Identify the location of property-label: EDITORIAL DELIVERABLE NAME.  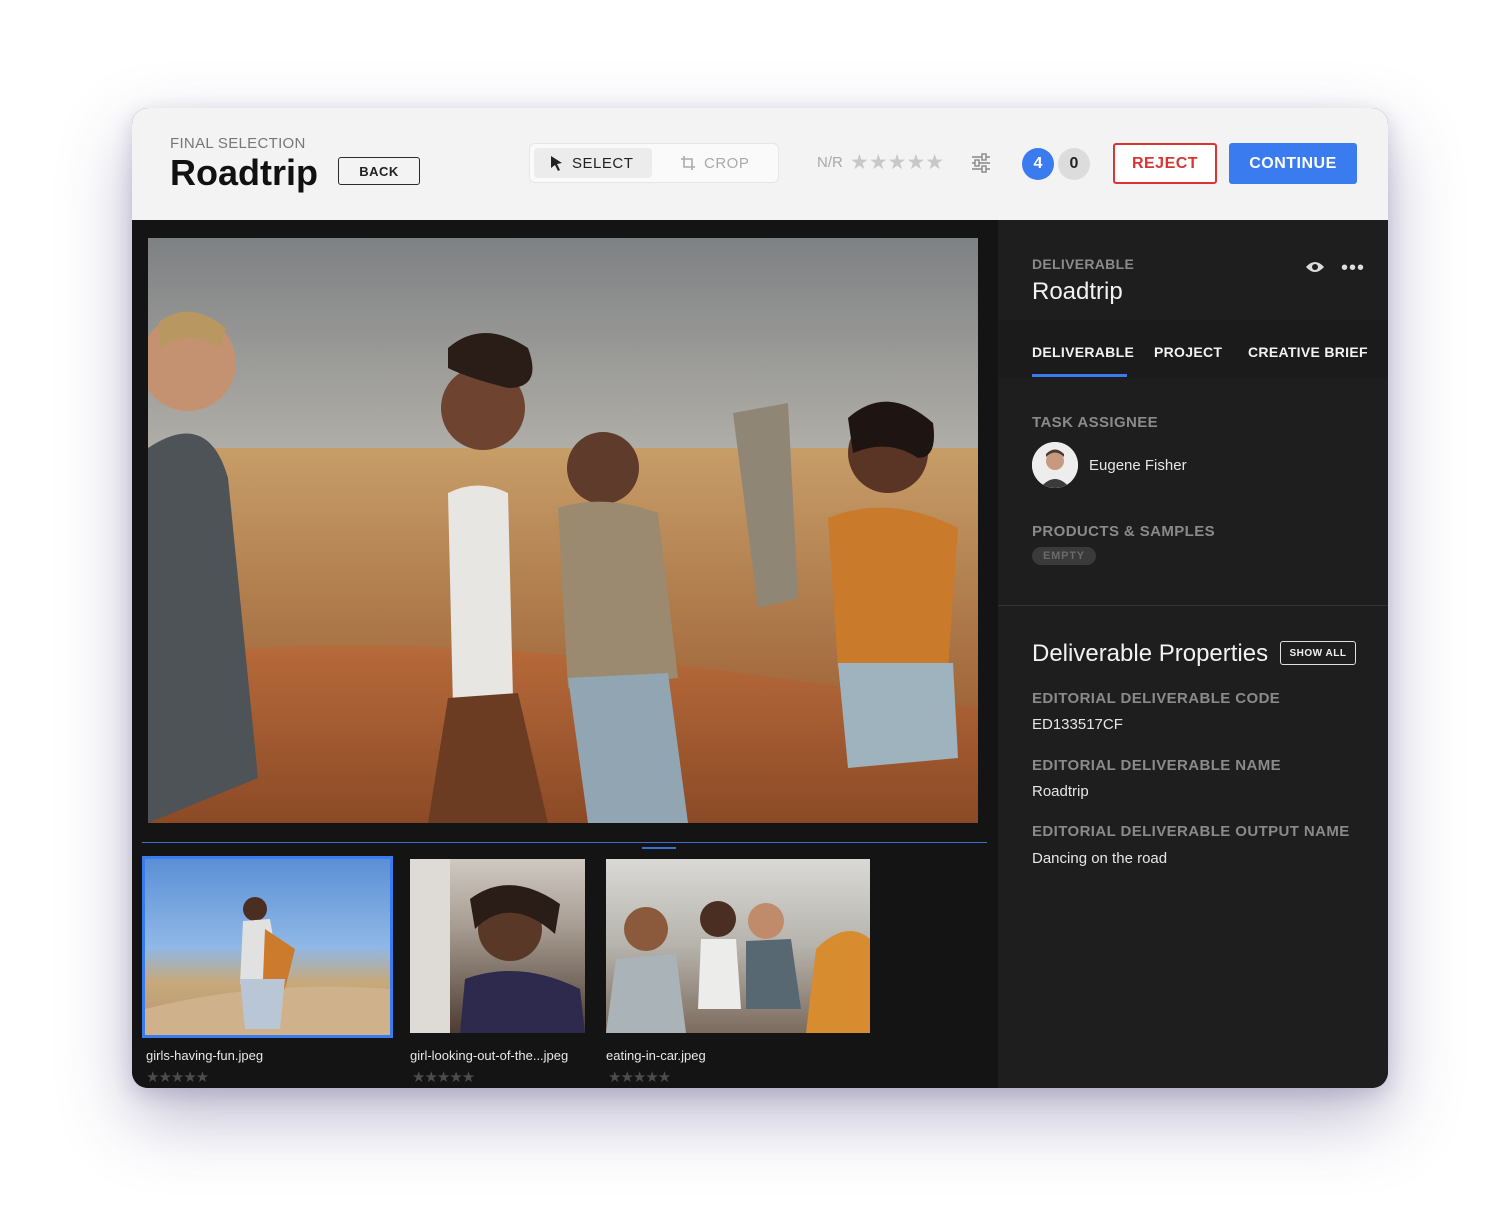
(1157, 765).